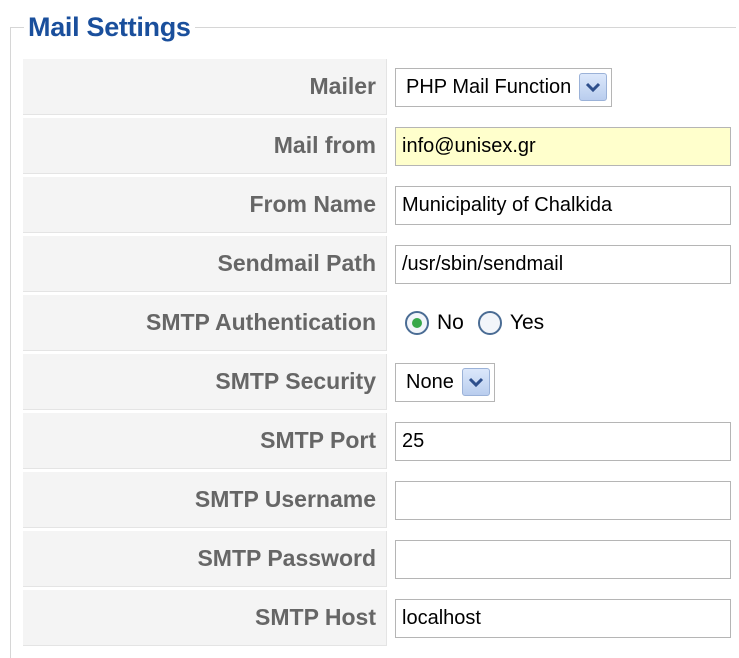 The image size is (739, 658). What do you see at coordinates (205, 500) in the screenshot?
I see `smtp-username-label: SMTP Username` at bounding box center [205, 500].